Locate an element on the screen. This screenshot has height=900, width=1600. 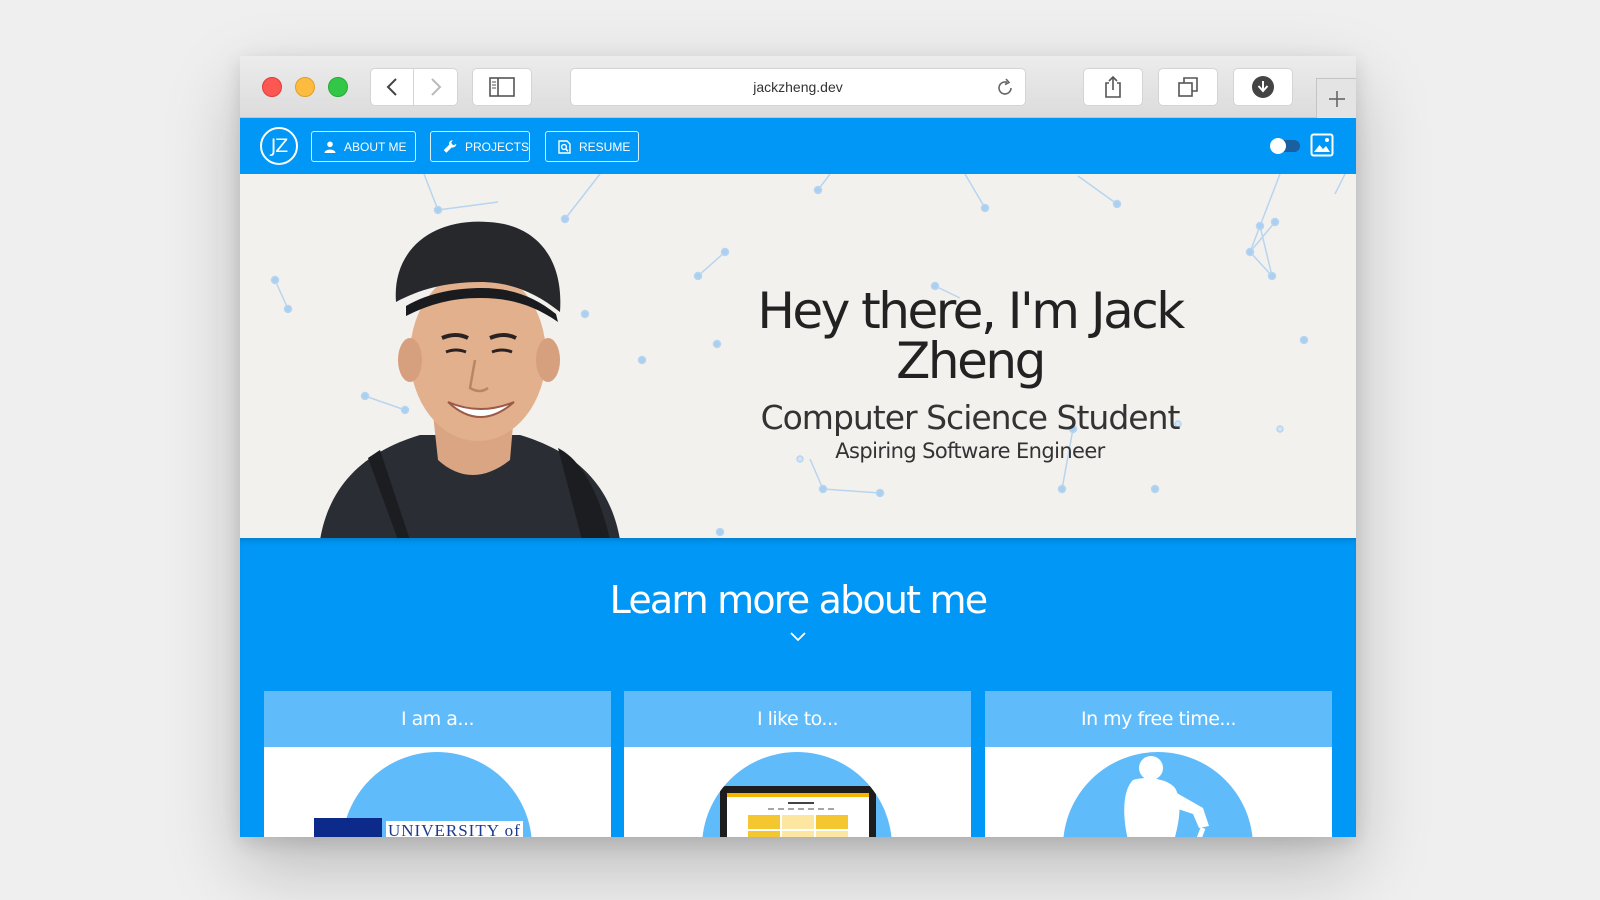
sidebar-toggle-button is located at coordinates (502, 87).